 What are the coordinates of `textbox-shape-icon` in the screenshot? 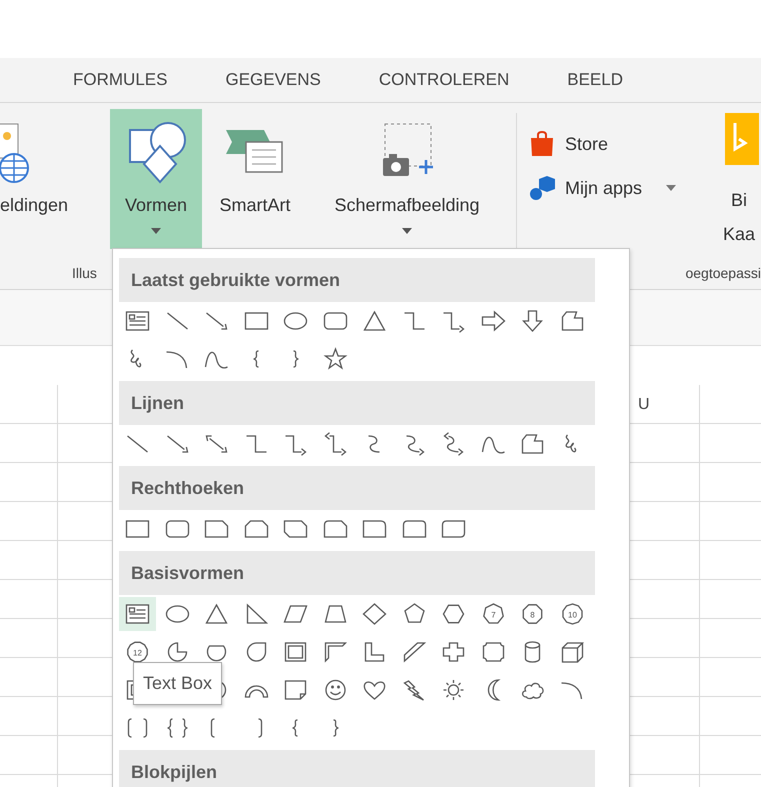 It's located at (137, 614).